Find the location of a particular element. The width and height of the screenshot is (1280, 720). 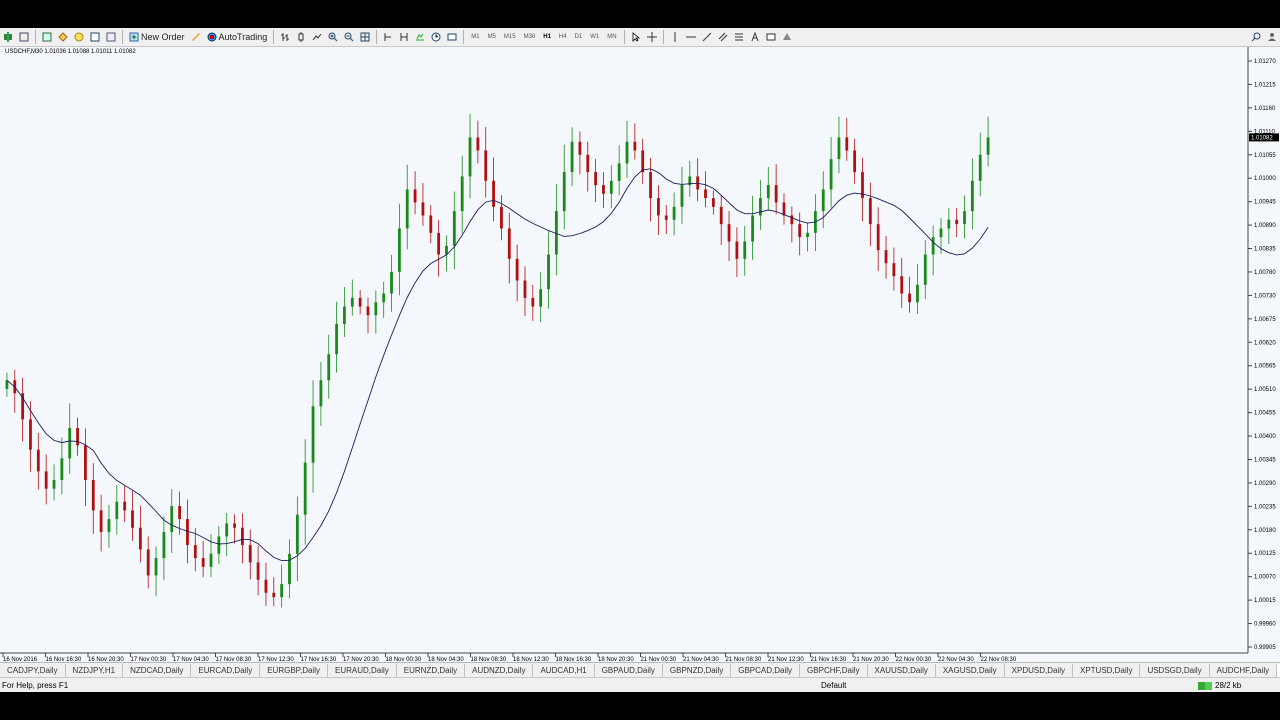

chart-tab: CADJPY,Daily is located at coordinates (33, 670).